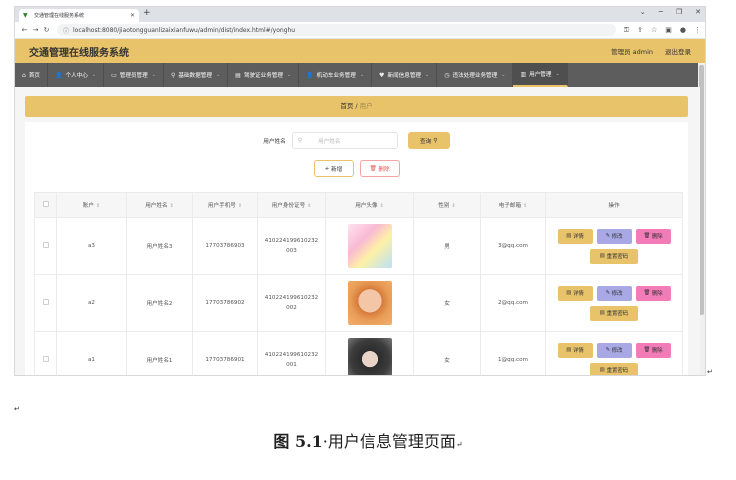 The image size is (736, 480). Describe the element at coordinates (24, 30) in the screenshot. I see `back-icon: ←` at that location.